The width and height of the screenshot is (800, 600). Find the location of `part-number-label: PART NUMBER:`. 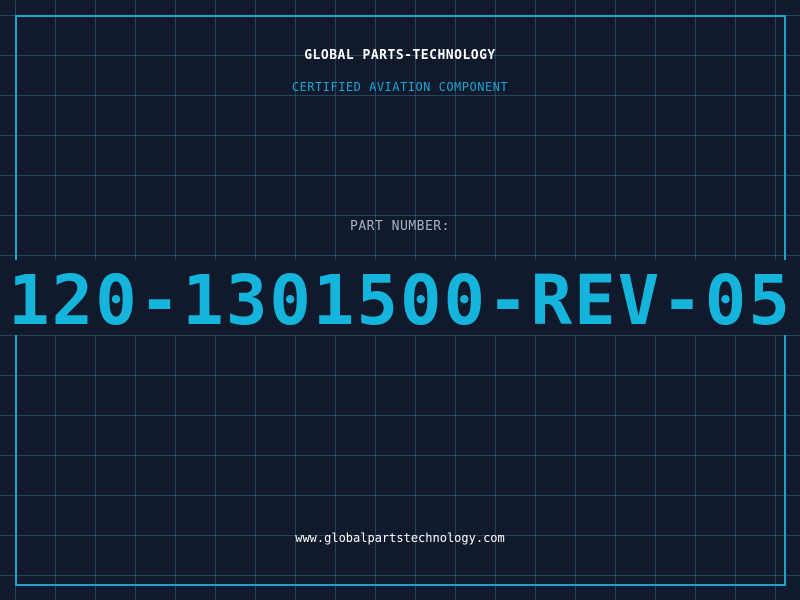

part-number-label: PART NUMBER: is located at coordinates (400, 226).